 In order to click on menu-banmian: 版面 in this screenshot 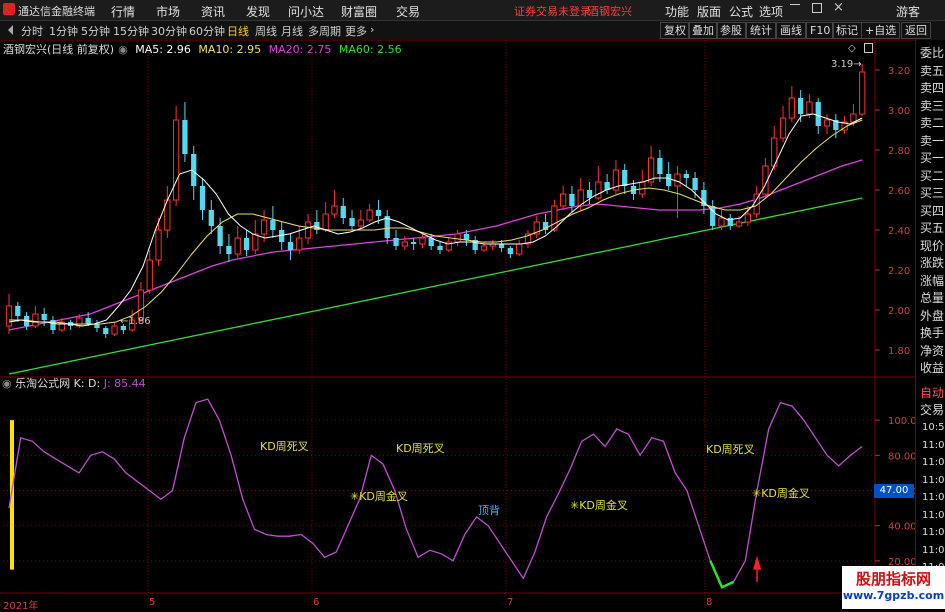, I will do `click(709, 11)`.